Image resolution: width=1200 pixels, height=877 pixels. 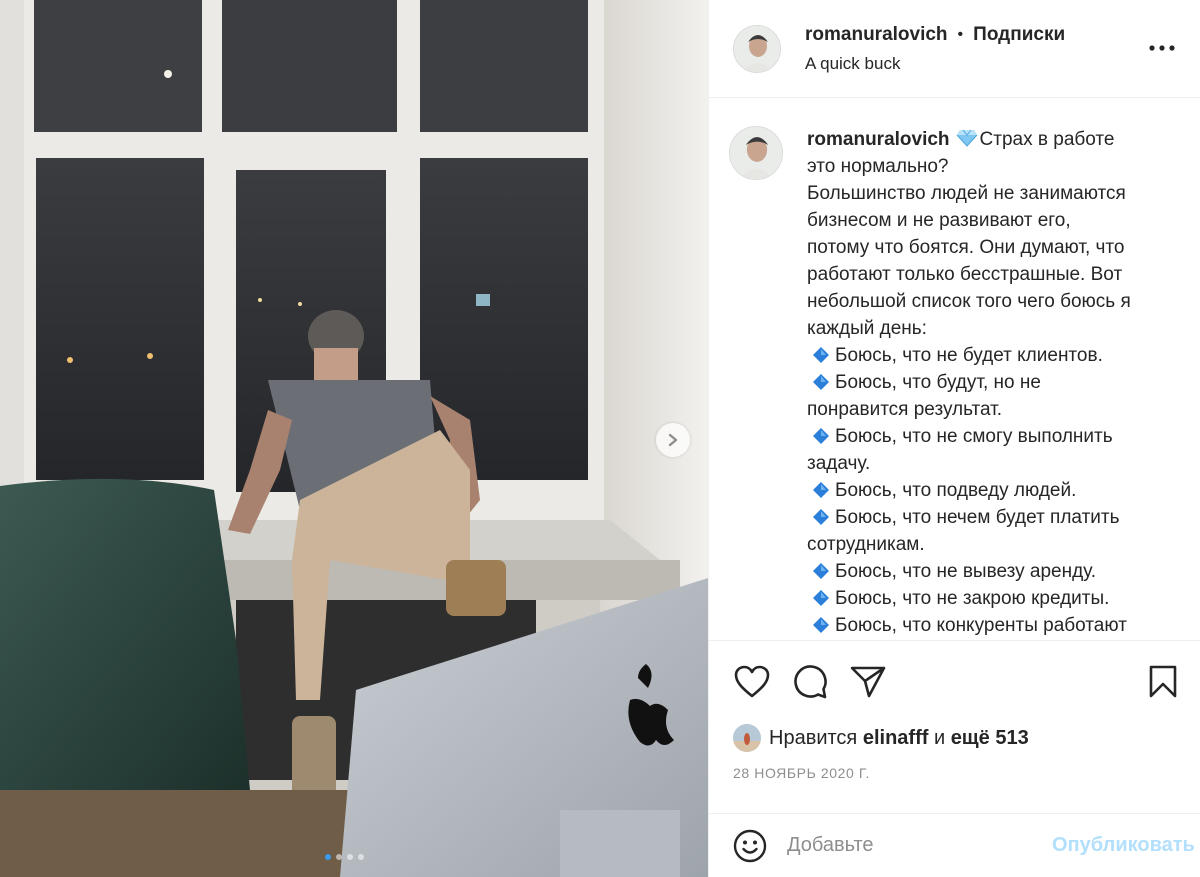 I want to click on comment-icon, so click(x=810, y=682).